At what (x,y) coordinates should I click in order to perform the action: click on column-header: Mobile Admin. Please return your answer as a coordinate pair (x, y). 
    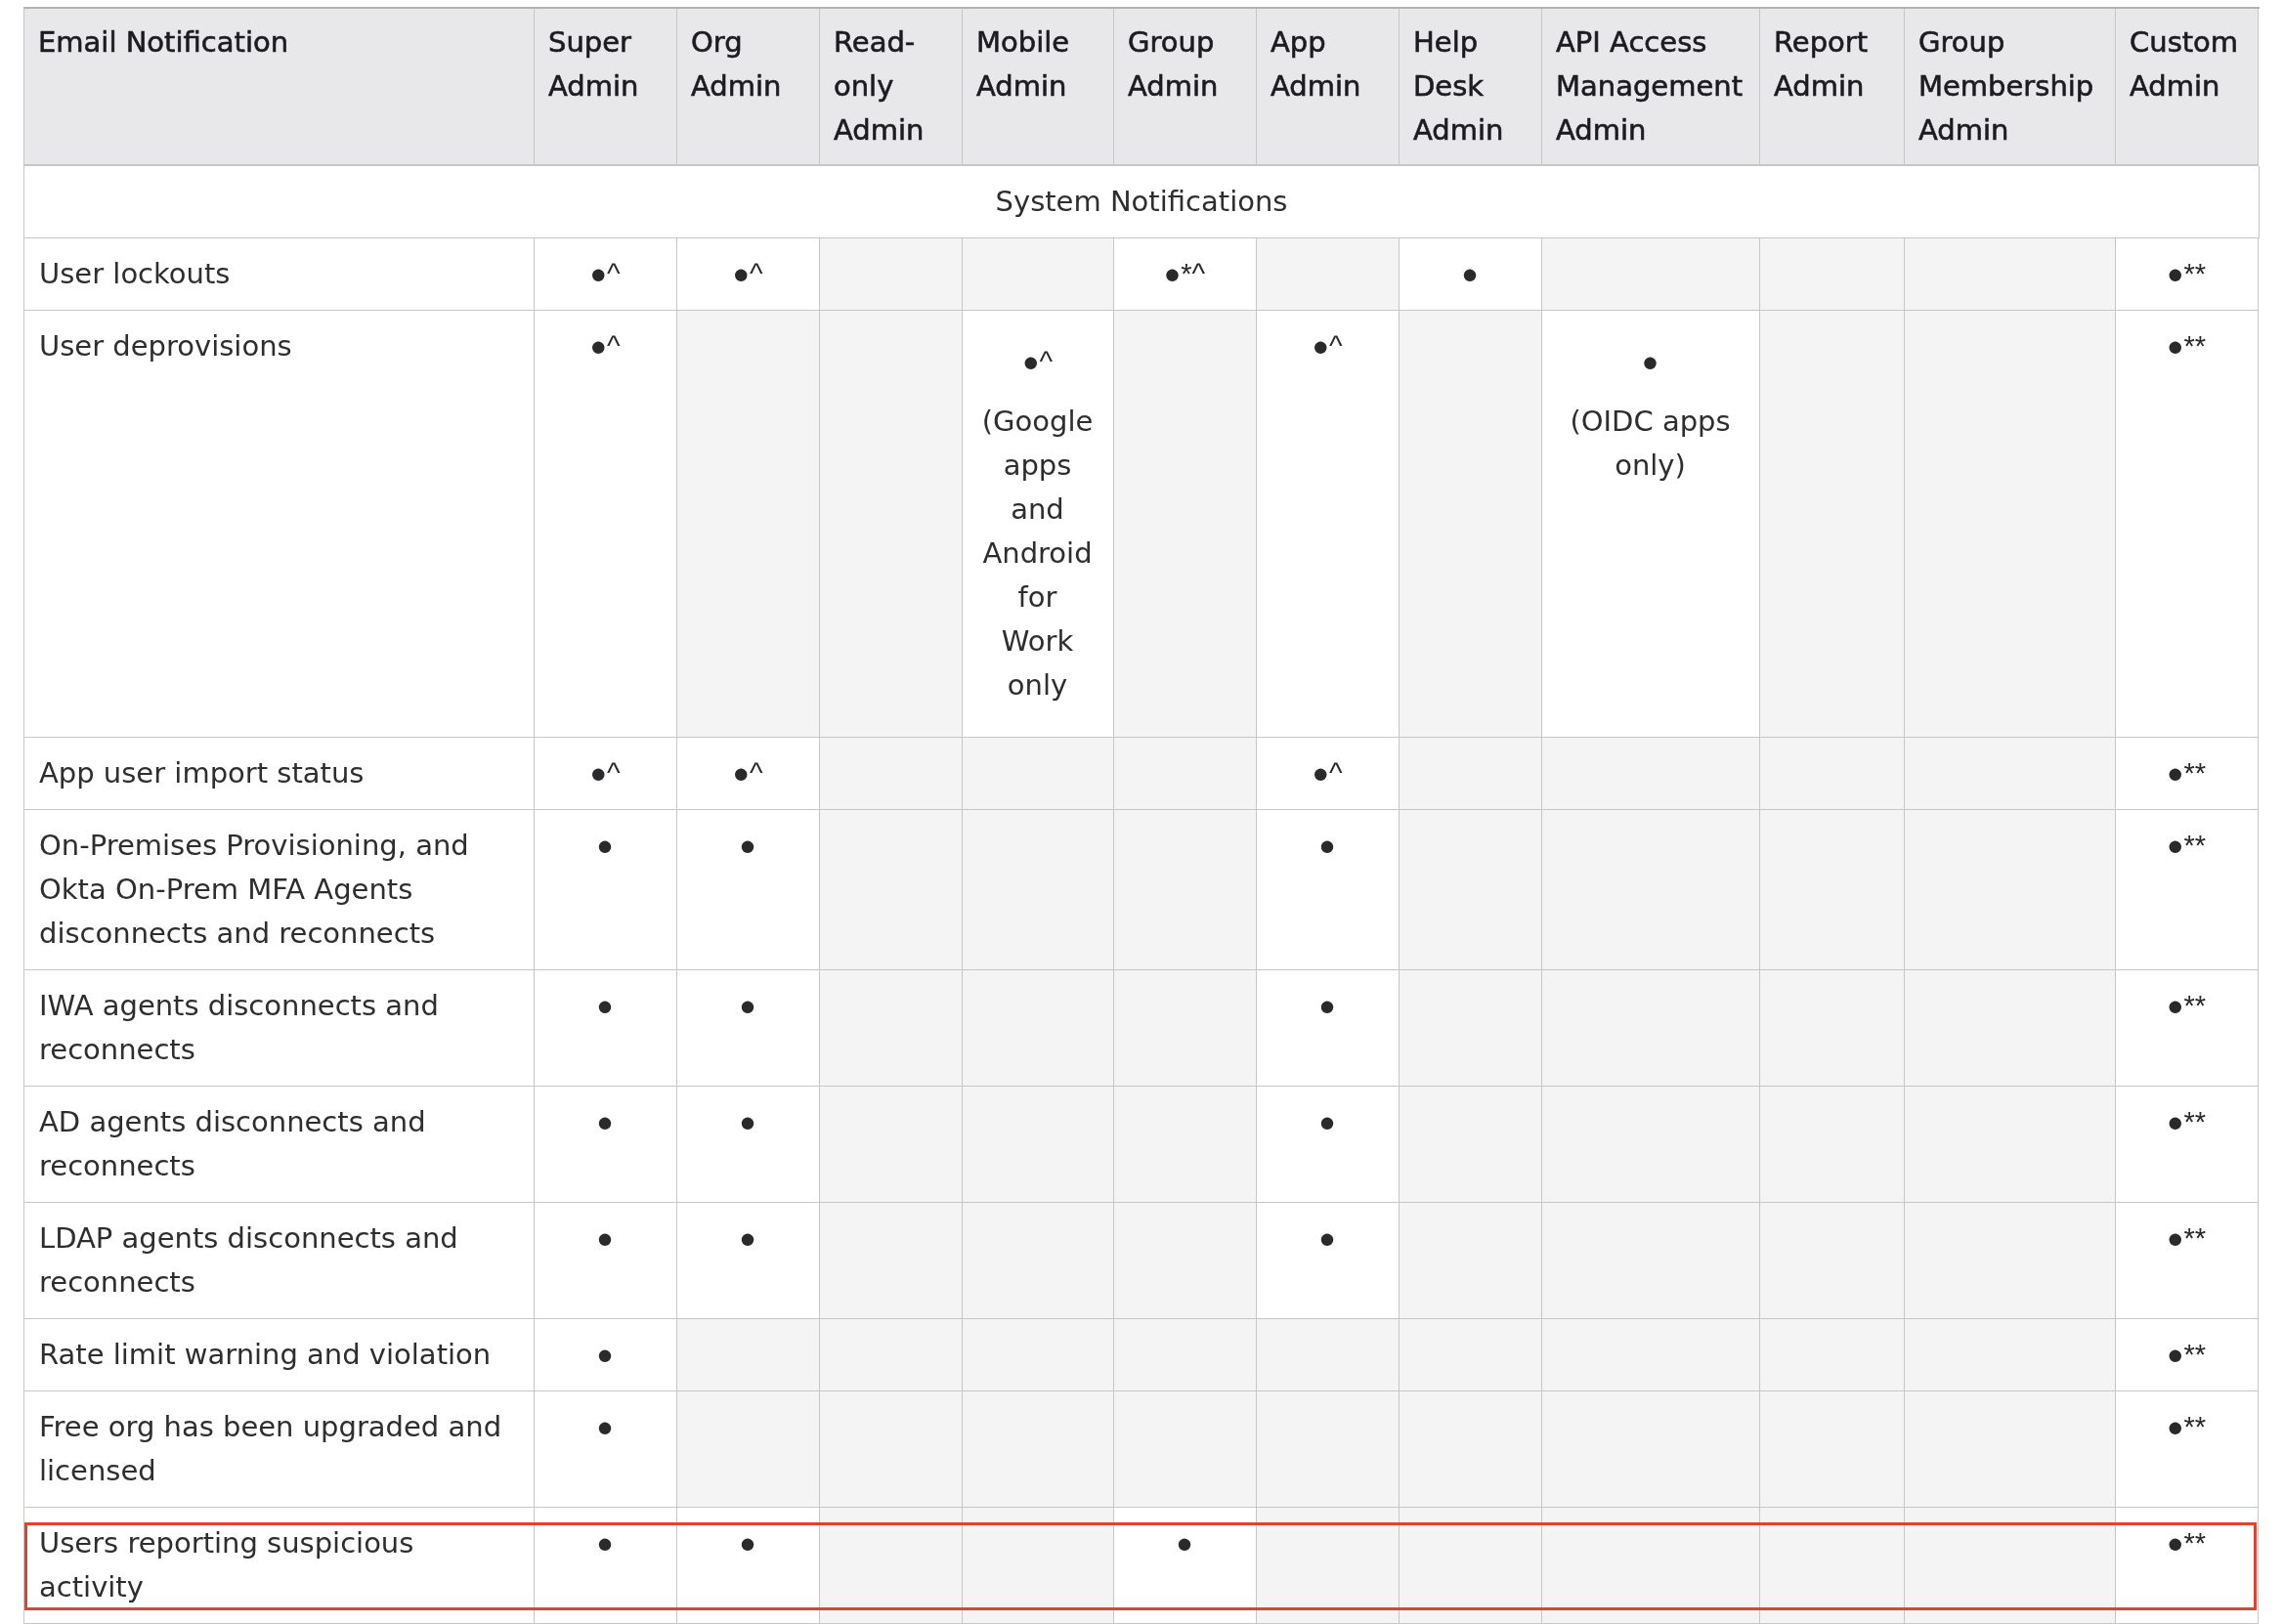
    Looking at the image, I should click on (1038, 88).